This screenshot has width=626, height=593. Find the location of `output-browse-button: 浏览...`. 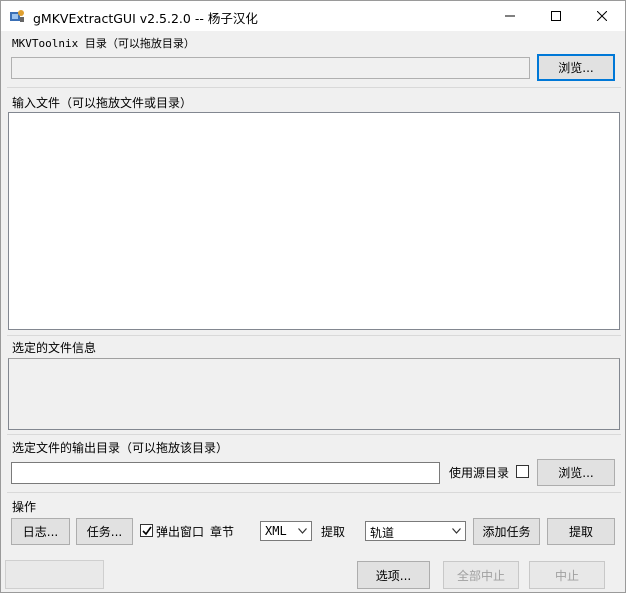

output-browse-button: 浏览... is located at coordinates (576, 472).